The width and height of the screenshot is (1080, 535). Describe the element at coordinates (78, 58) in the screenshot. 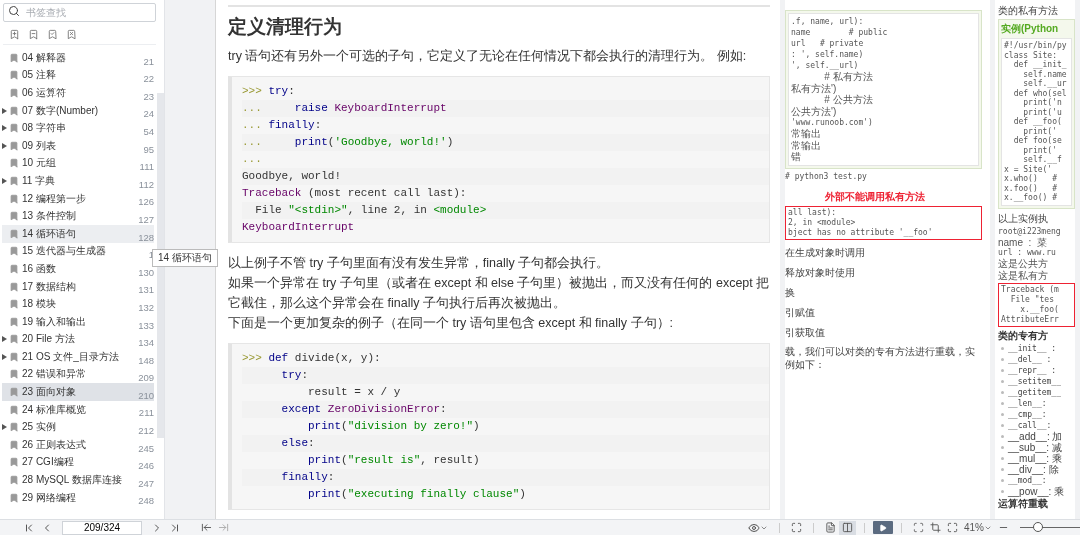

I see `bookmark-item: 04 解释器 21` at that location.